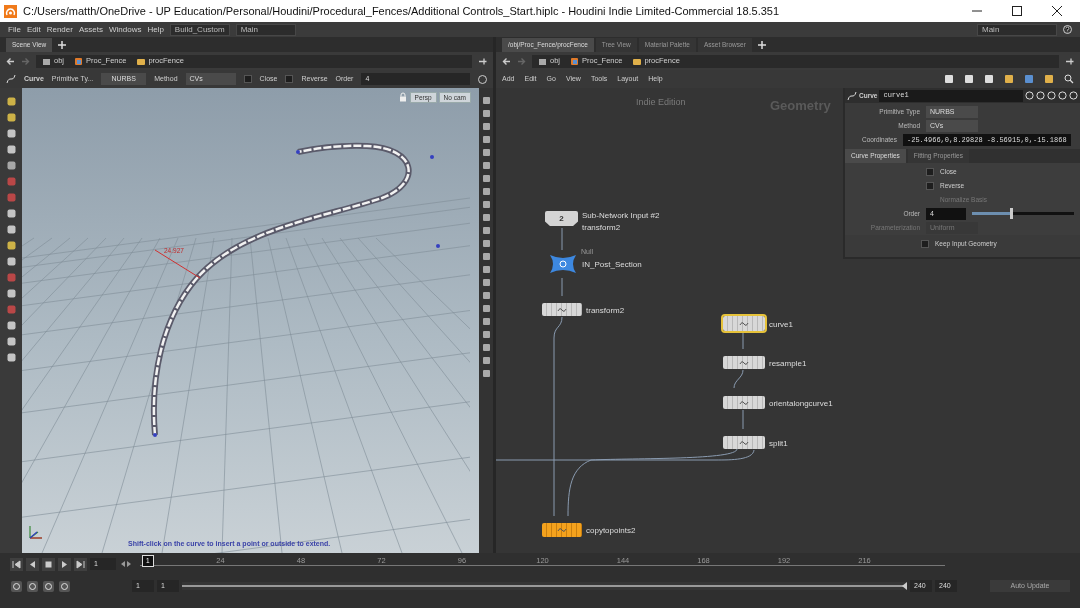  I want to click on node-icon, so click(744, 442).